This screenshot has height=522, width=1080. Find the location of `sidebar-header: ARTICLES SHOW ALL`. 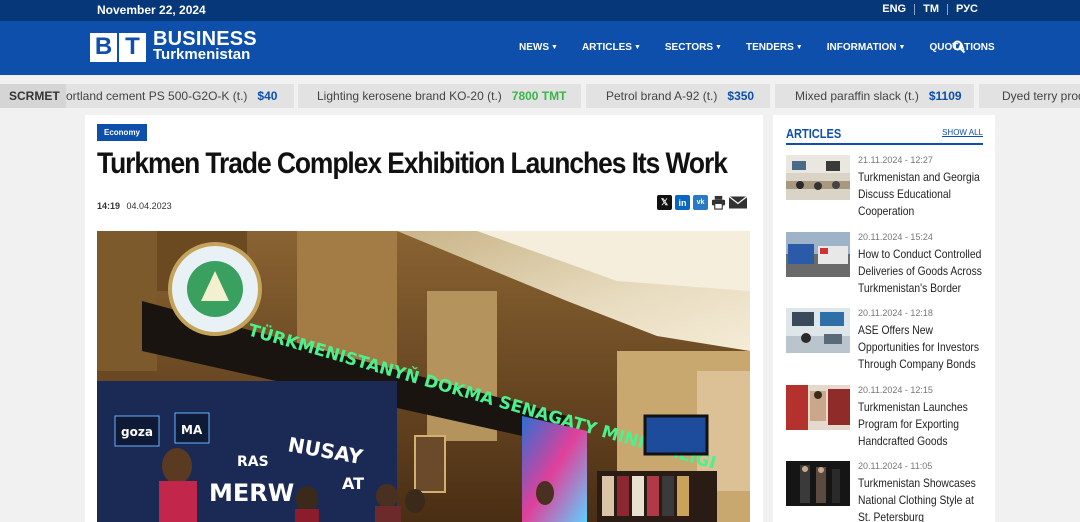

sidebar-header: ARTICLES SHOW ALL is located at coordinates (884, 135).